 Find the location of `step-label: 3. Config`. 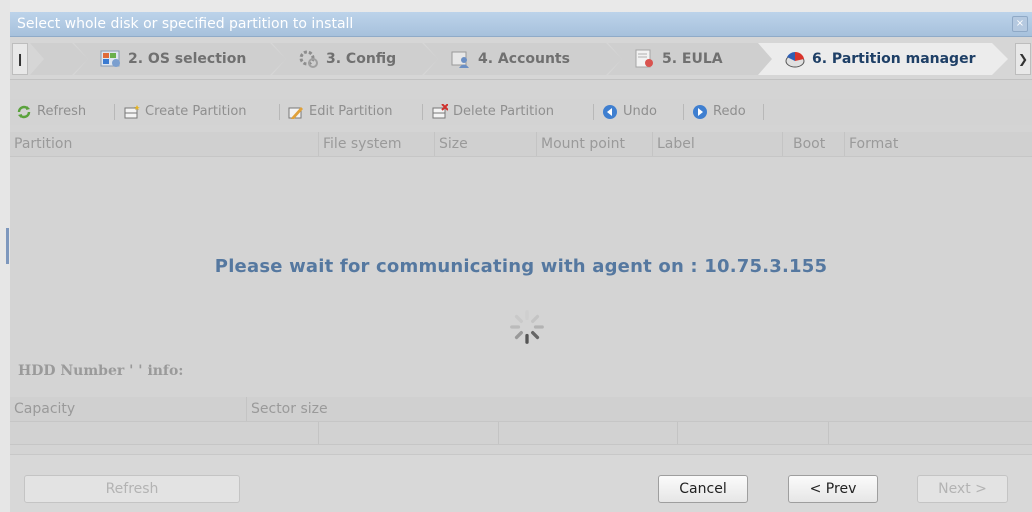

step-label: 3. Config is located at coordinates (361, 59).